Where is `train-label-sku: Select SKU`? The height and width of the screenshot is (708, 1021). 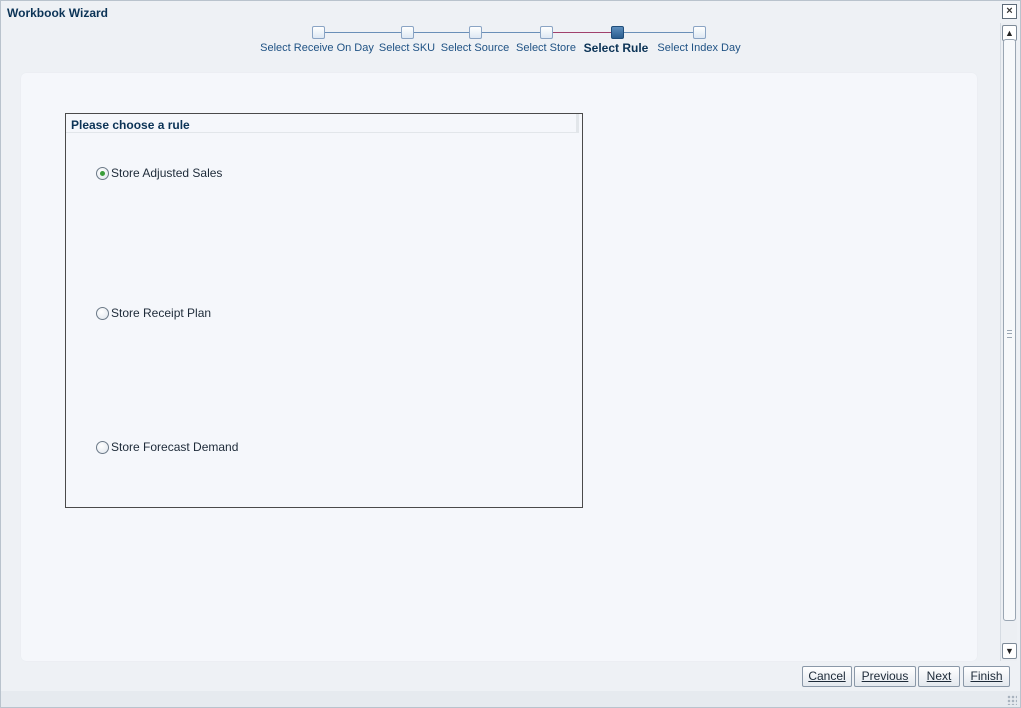 train-label-sku: Select SKU is located at coordinates (407, 48).